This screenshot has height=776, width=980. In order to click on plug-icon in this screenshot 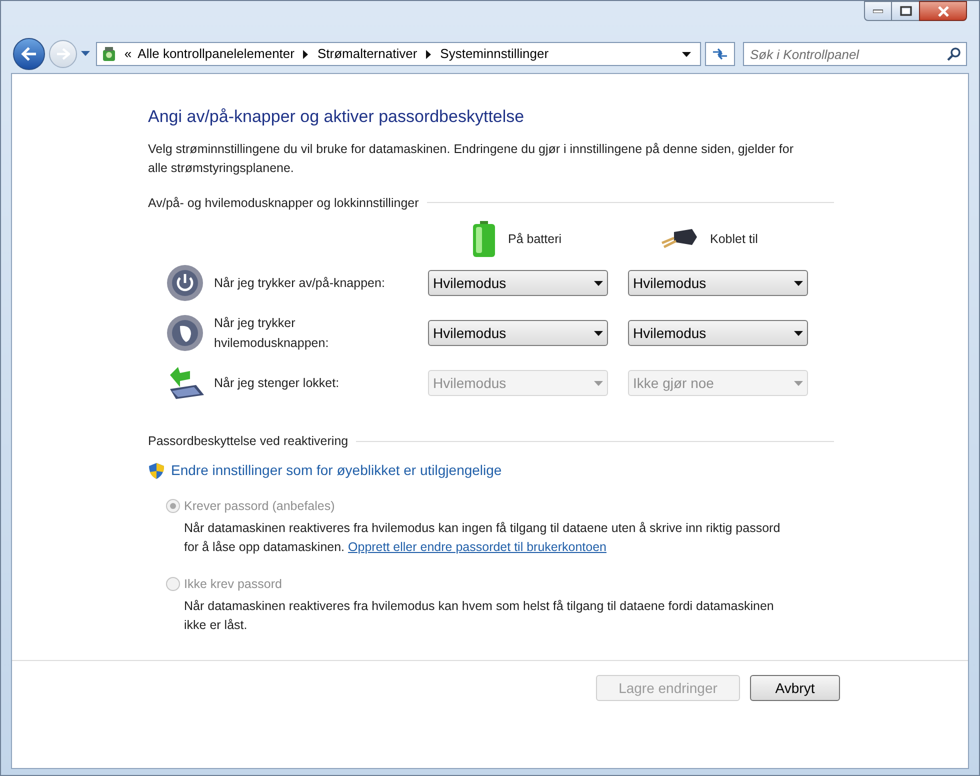, I will do `click(679, 239)`.